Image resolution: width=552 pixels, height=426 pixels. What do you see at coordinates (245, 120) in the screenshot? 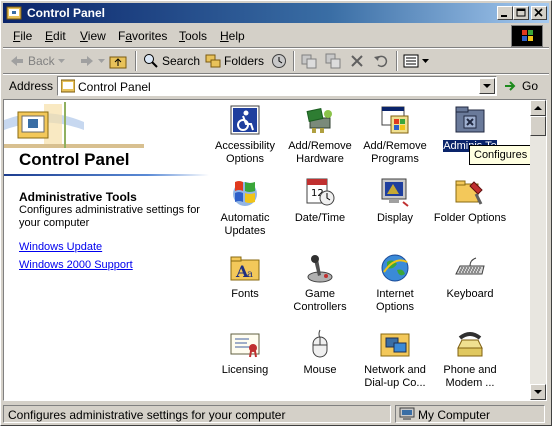
I see `accessibility-icon` at bounding box center [245, 120].